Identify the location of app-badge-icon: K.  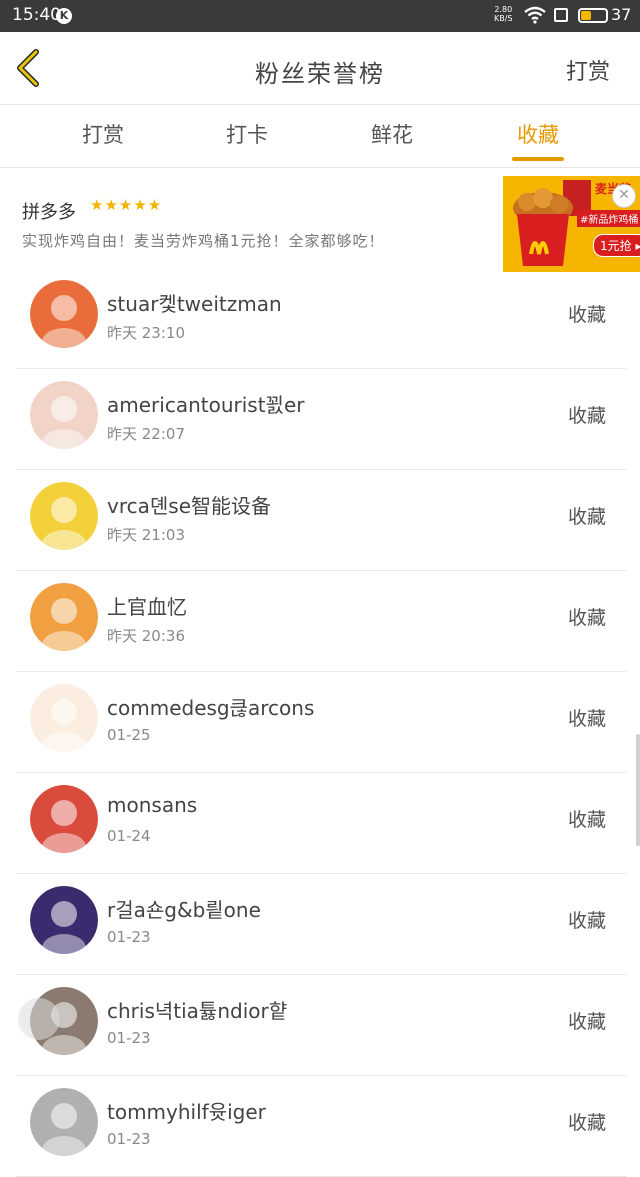
(64, 16).